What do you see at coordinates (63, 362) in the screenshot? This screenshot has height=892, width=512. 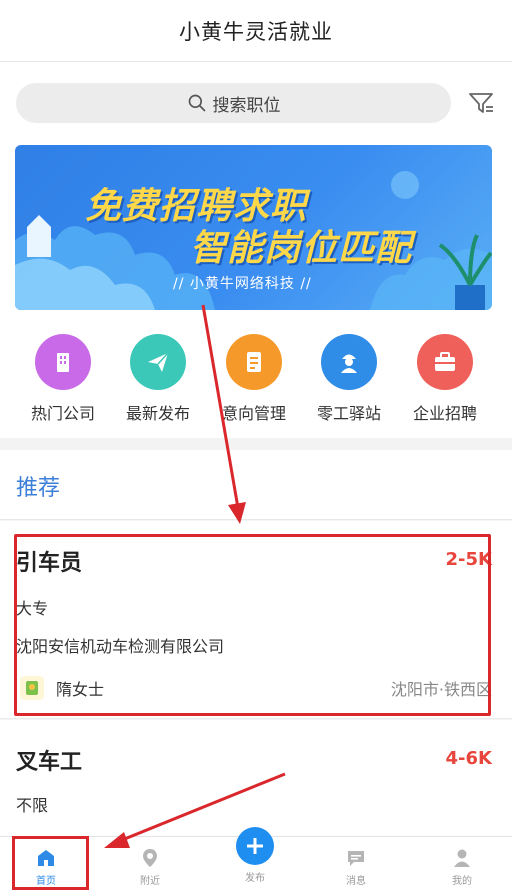 I see `building-icon` at bounding box center [63, 362].